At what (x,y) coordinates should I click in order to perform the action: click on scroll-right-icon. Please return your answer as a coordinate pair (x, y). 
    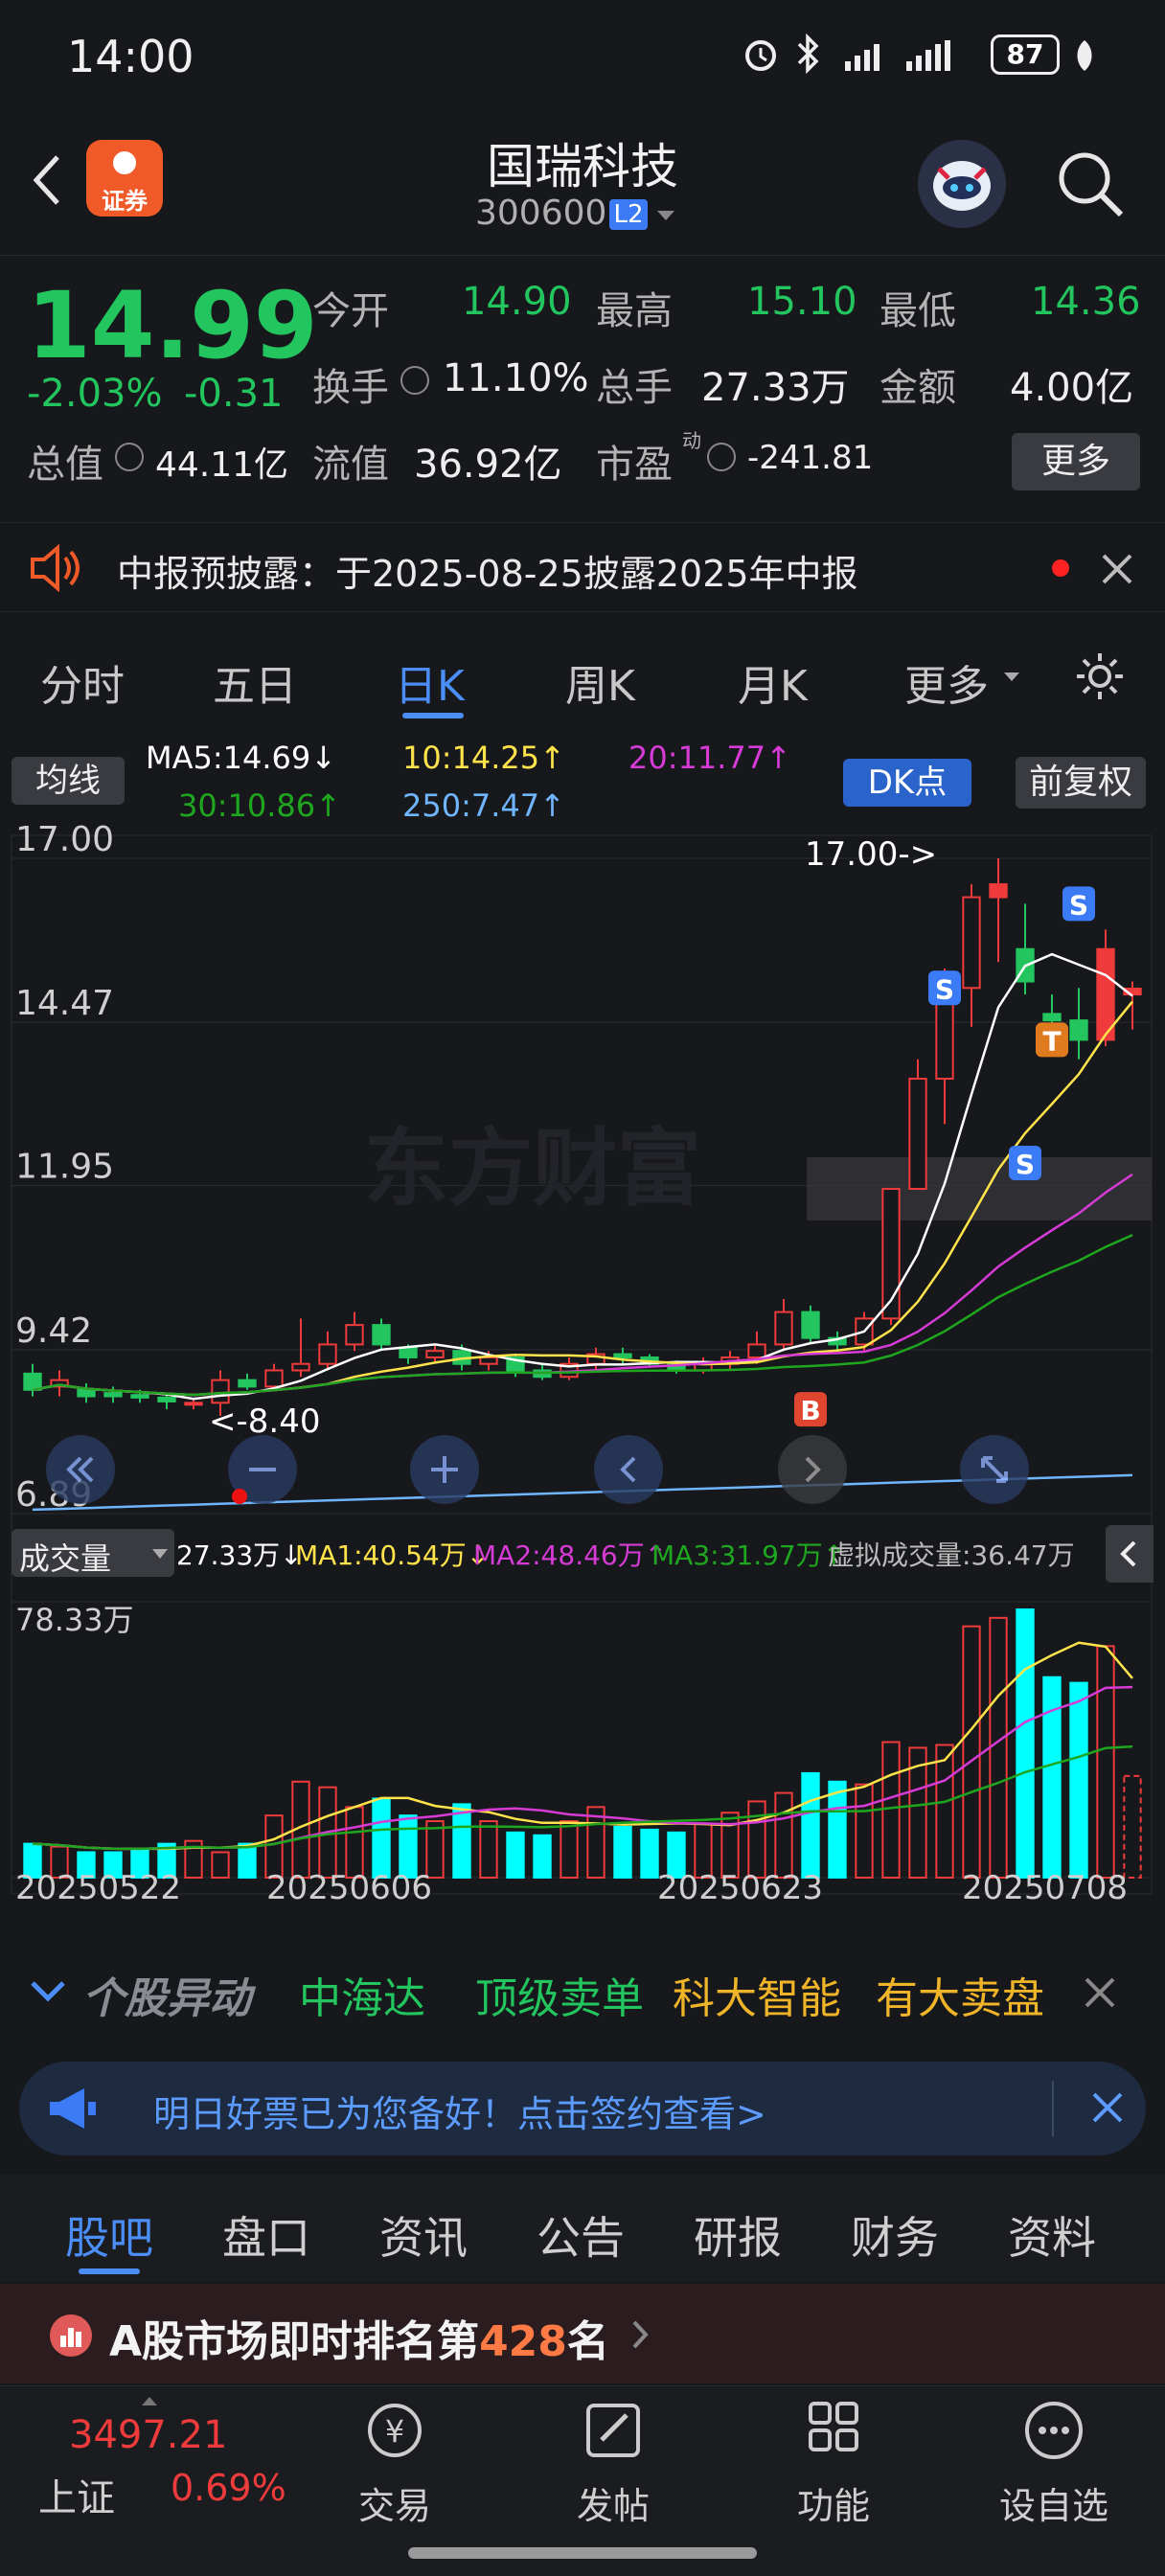
    Looking at the image, I should click on (812, 1469).